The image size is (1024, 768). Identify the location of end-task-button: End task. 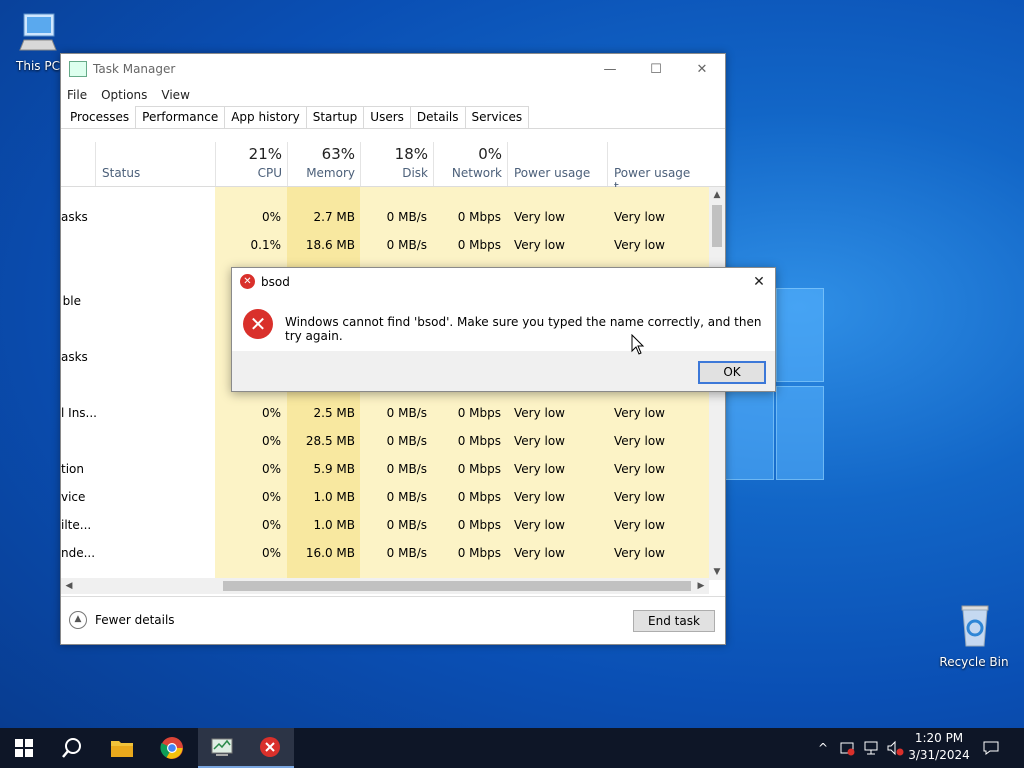
(674, 621).